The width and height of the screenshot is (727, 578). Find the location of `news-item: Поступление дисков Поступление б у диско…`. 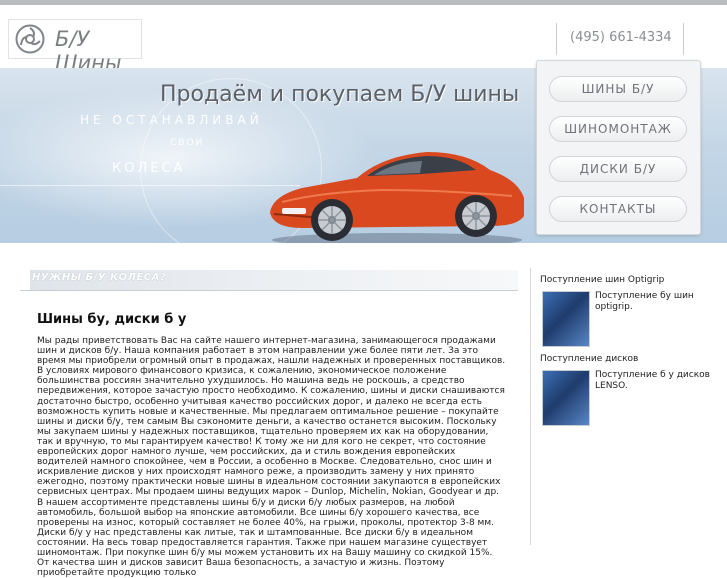

news-item: Поступление дисков Поступление б у диско… is located at coordinates (630, 394).